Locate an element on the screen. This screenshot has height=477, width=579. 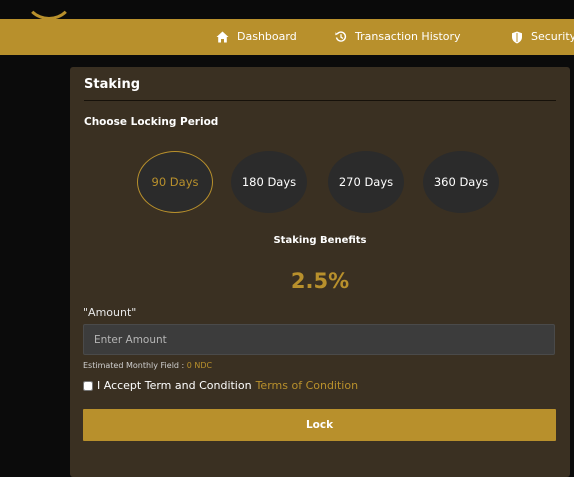
period-option-360: 360 Days is located at coordinates (461, 182).